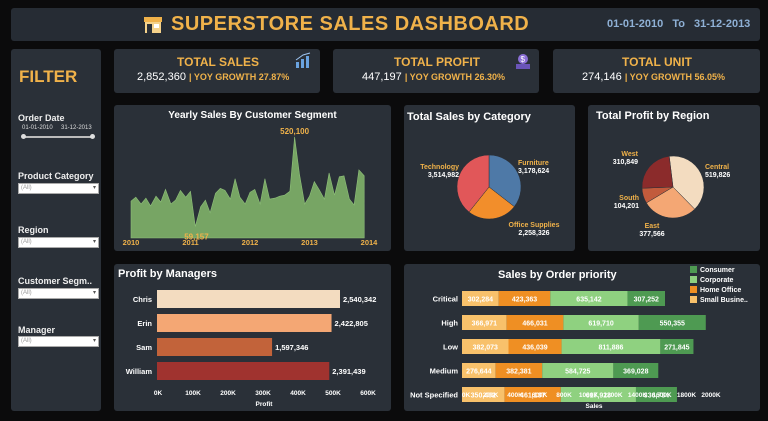 The height and width of the screenshot is (421, 768). I want to click on legend-label: Consumer, so click(717, 270).